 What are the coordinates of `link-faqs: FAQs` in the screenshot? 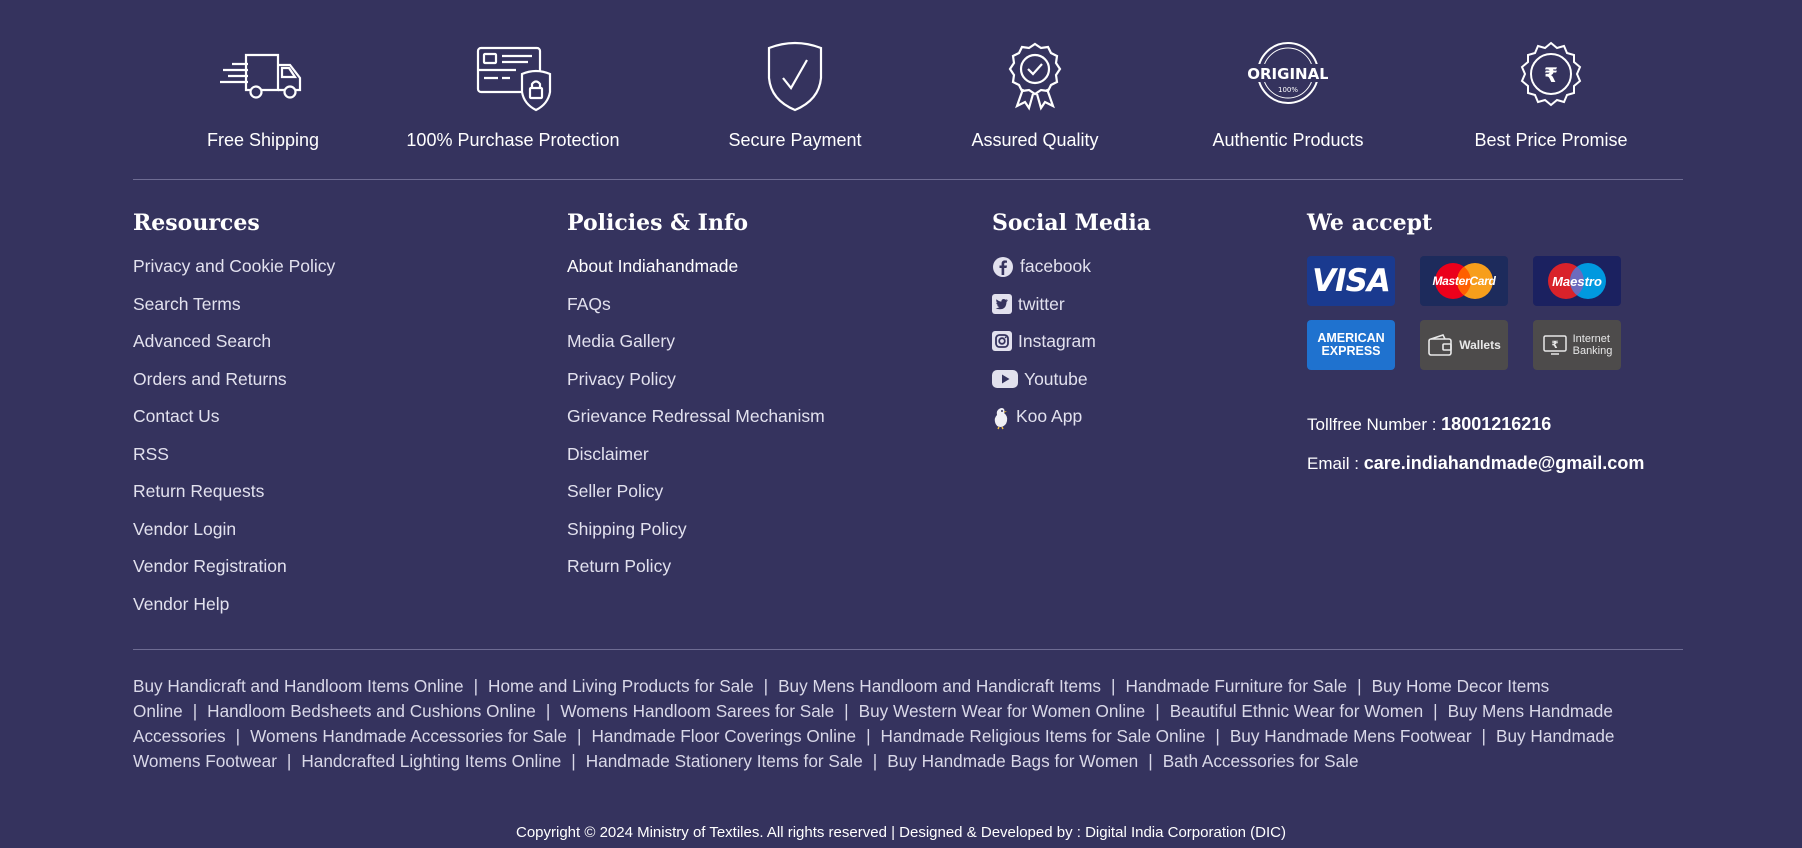 It's located at (696, 313).